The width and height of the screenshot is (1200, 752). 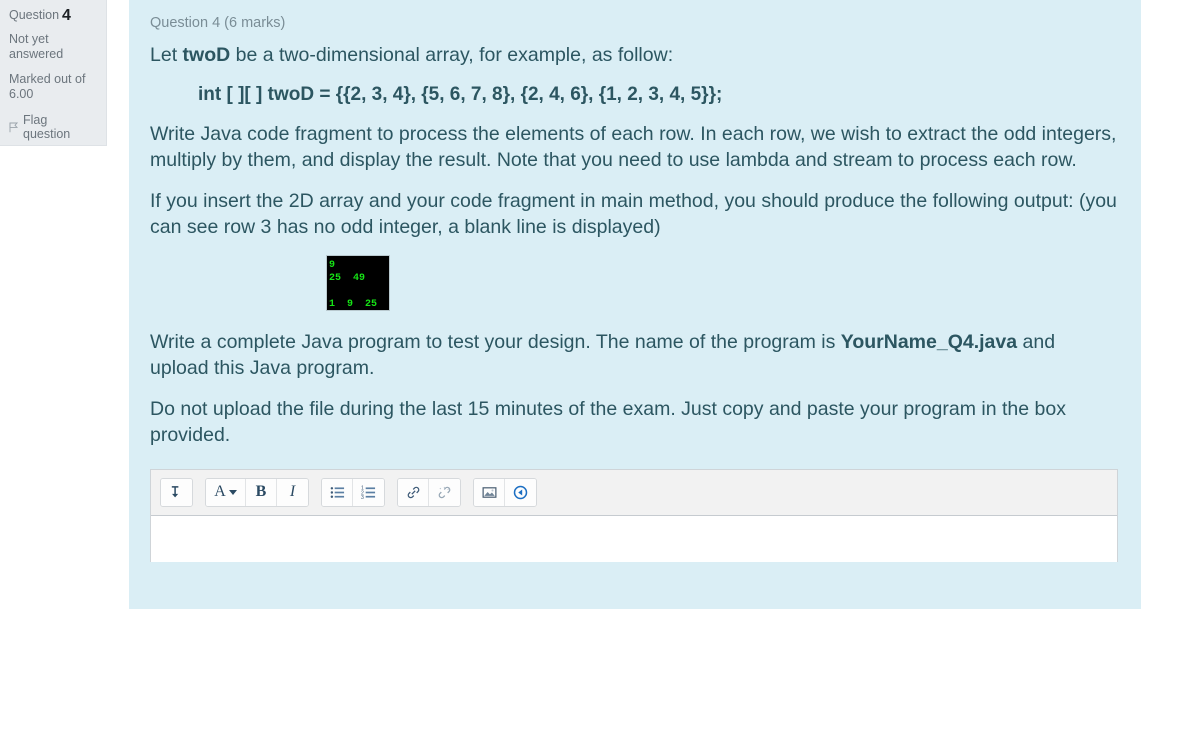 I want to click on console-output-wrapper: 9 25 49 1 9 25, so click(x=634, y=282).